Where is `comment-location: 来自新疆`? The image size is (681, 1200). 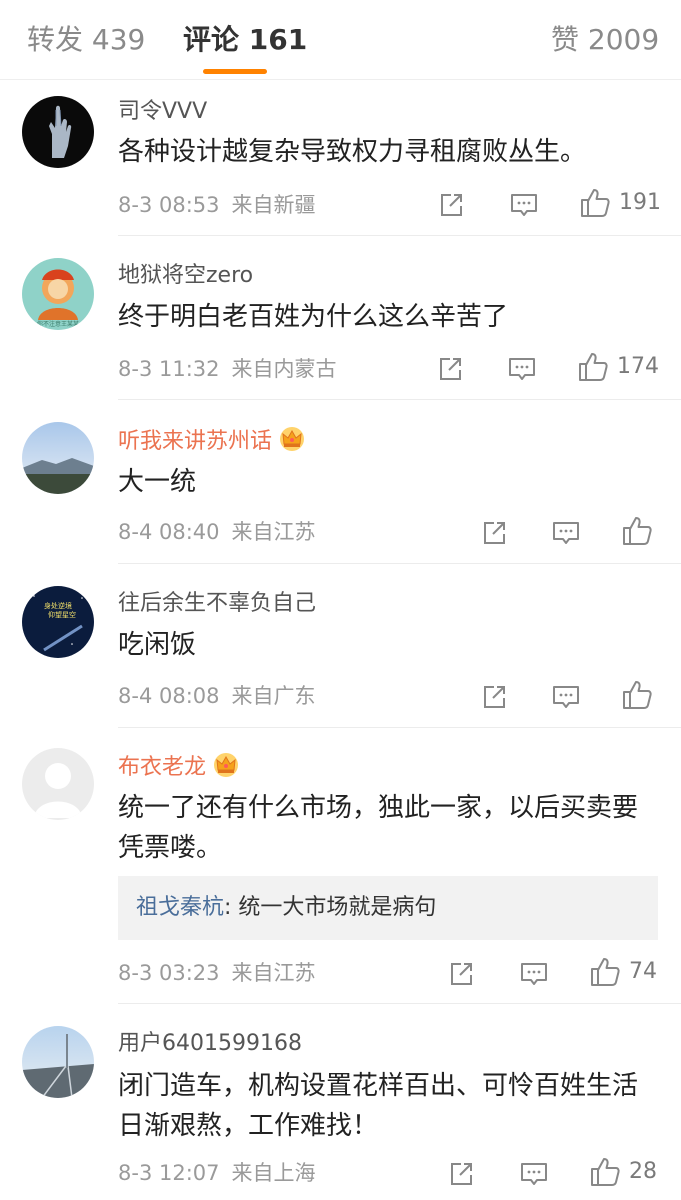 comment-location: 来自新疆 is located at coordinates (273, 205).